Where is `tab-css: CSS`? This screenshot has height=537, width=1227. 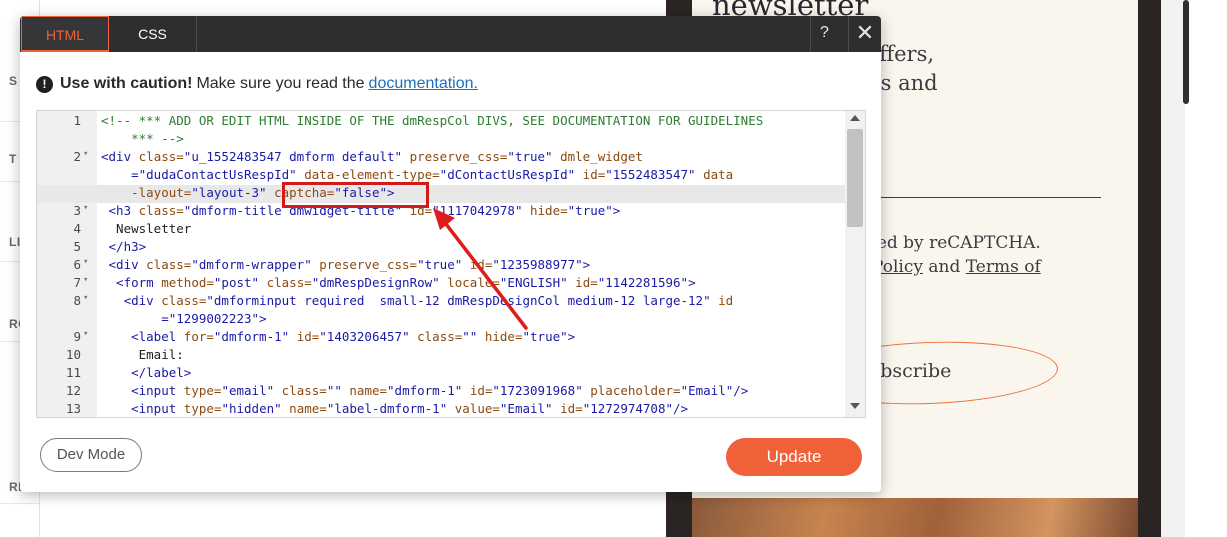 tab-css: CSS is located at coordinates (153, 34).